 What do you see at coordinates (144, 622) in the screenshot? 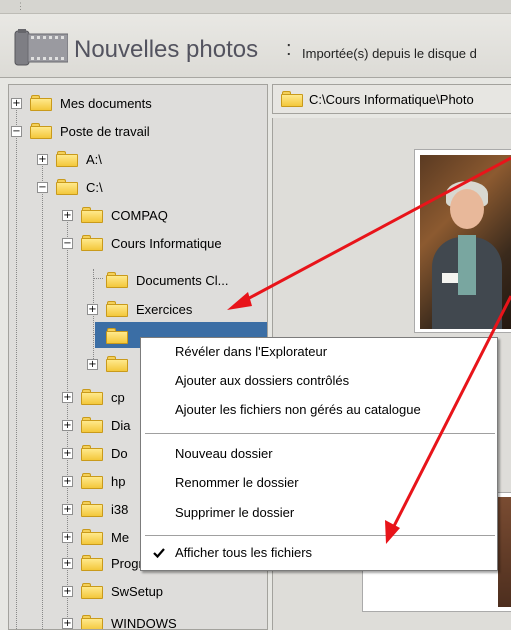
I see `tree-item-label: WINDOWS` at bounding box center [144, 622].